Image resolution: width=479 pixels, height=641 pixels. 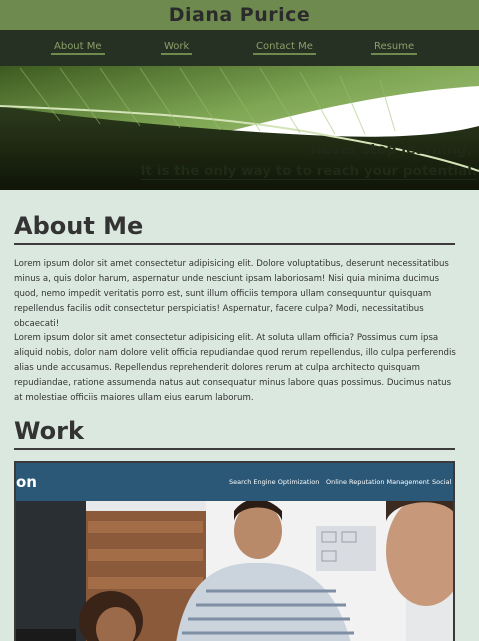 I want to click on work-heading: Work, so click(x=234, y=433).